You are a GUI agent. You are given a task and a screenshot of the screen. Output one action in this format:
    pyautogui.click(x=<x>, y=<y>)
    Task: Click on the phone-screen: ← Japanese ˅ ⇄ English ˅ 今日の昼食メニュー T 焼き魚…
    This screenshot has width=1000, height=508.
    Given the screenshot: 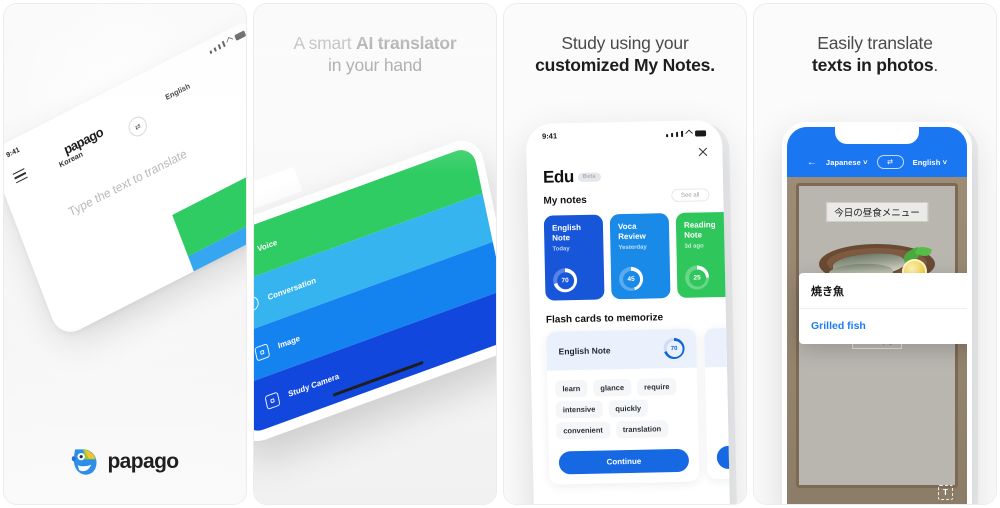 What is the action you would take?
    pyautogui.click(x=877, y=315)
    